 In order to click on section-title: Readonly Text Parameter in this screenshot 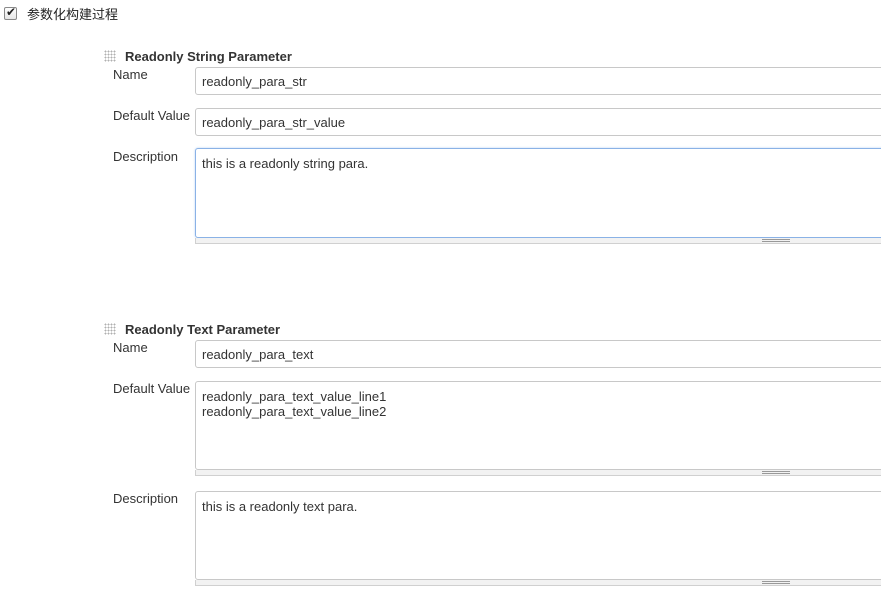, I will do `click(203, 329)`.